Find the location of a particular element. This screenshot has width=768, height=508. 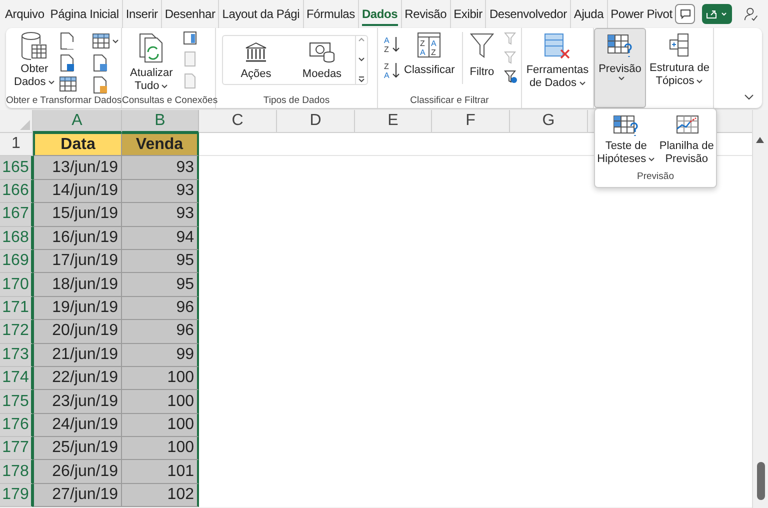

properties-icon is located at coordinates (189, 59).